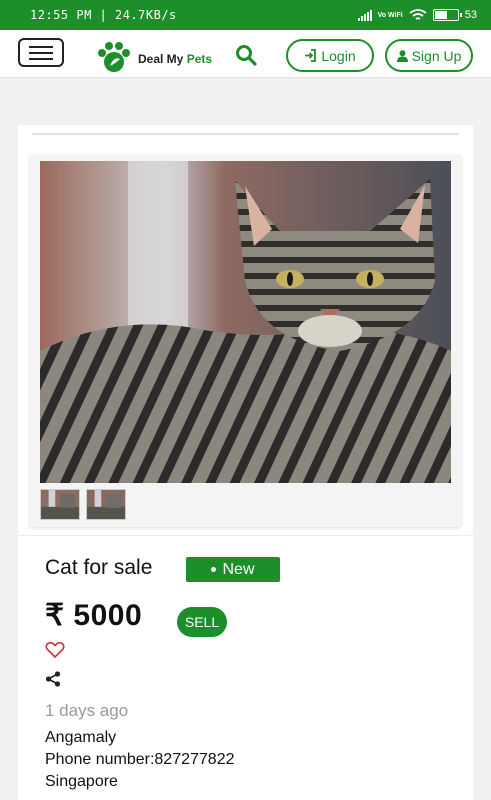 This screenshot has height=800, width=491. Describe the element at coordinates (81, 781) in the screenshot. I see `country-text: Singapore` at that location.